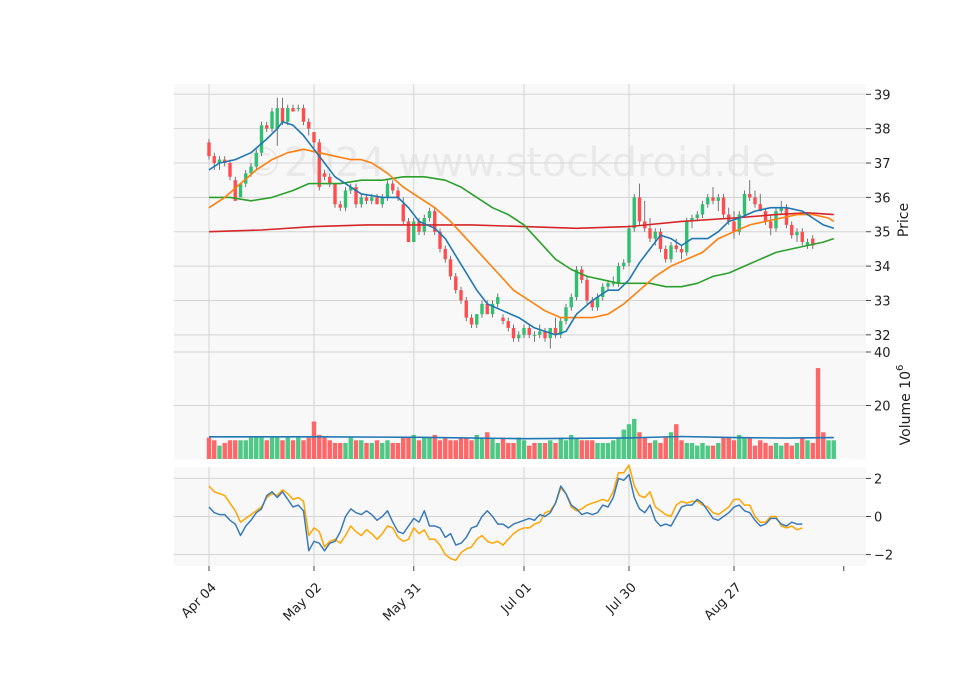  I want to click on price-y-tick-label: 33, so click(882, 301).